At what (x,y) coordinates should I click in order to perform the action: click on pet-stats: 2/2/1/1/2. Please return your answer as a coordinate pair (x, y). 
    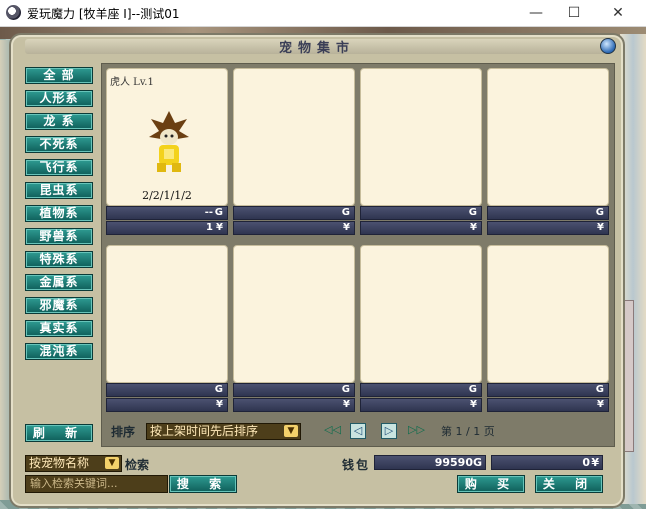
    Looking at the image, I should click on (167, 195).